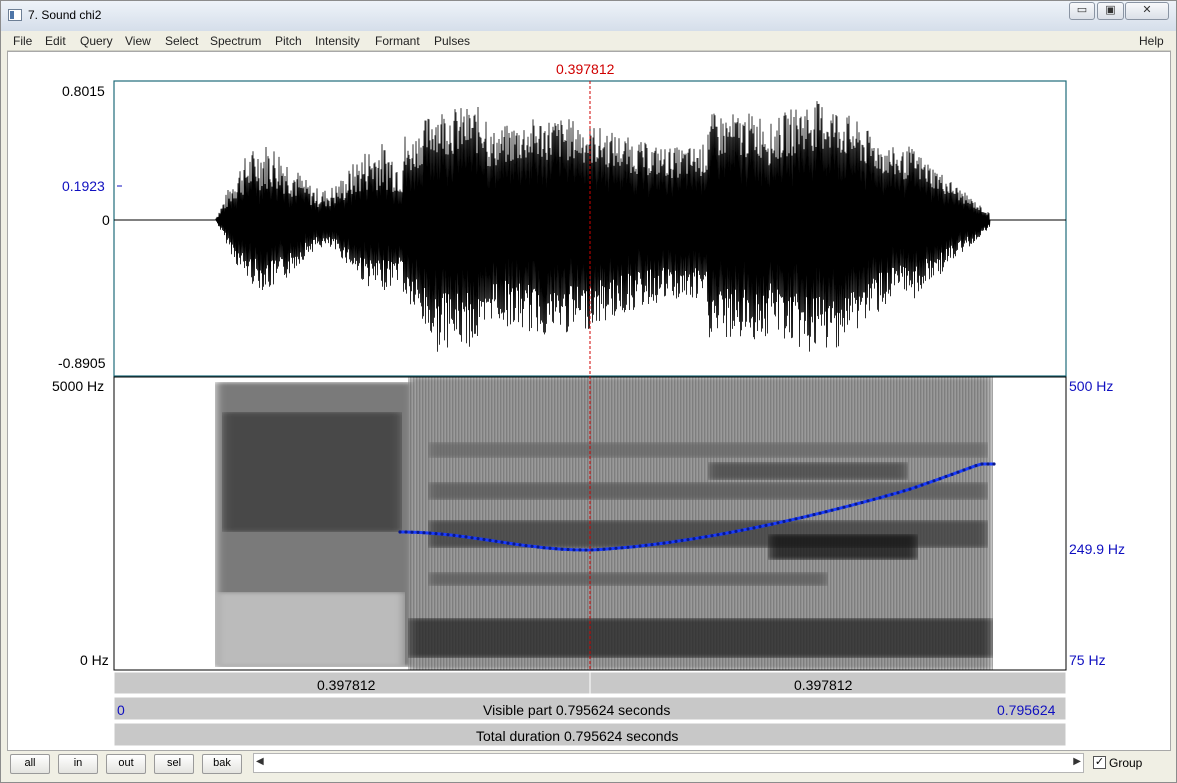 This screenshot has width=1177, height=783. Describe the element at coordinates (222, 764) in the screenshot. I see `zoom-back-button: bak` at that location.